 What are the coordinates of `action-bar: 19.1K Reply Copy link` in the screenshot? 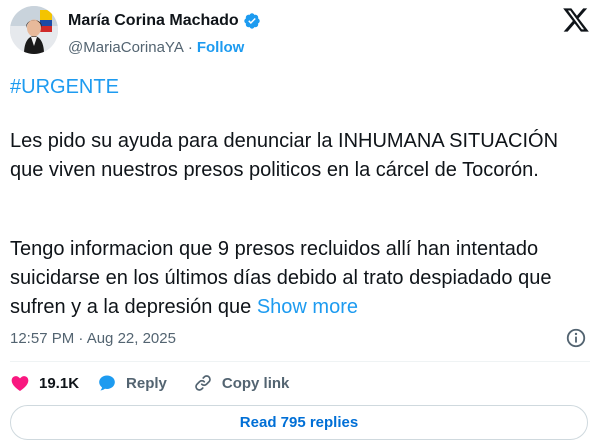 It's located at (149, 383).